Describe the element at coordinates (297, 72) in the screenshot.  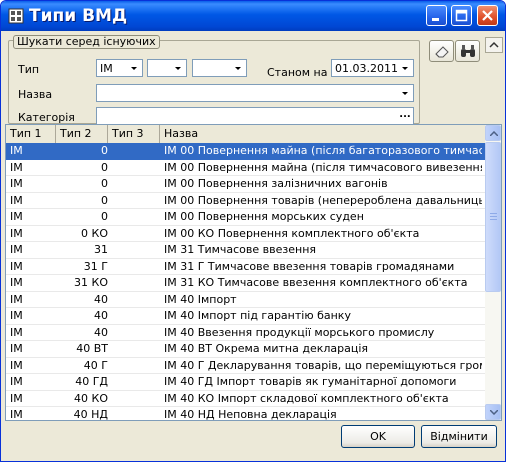
I see `date-label: Станом на` at that location.